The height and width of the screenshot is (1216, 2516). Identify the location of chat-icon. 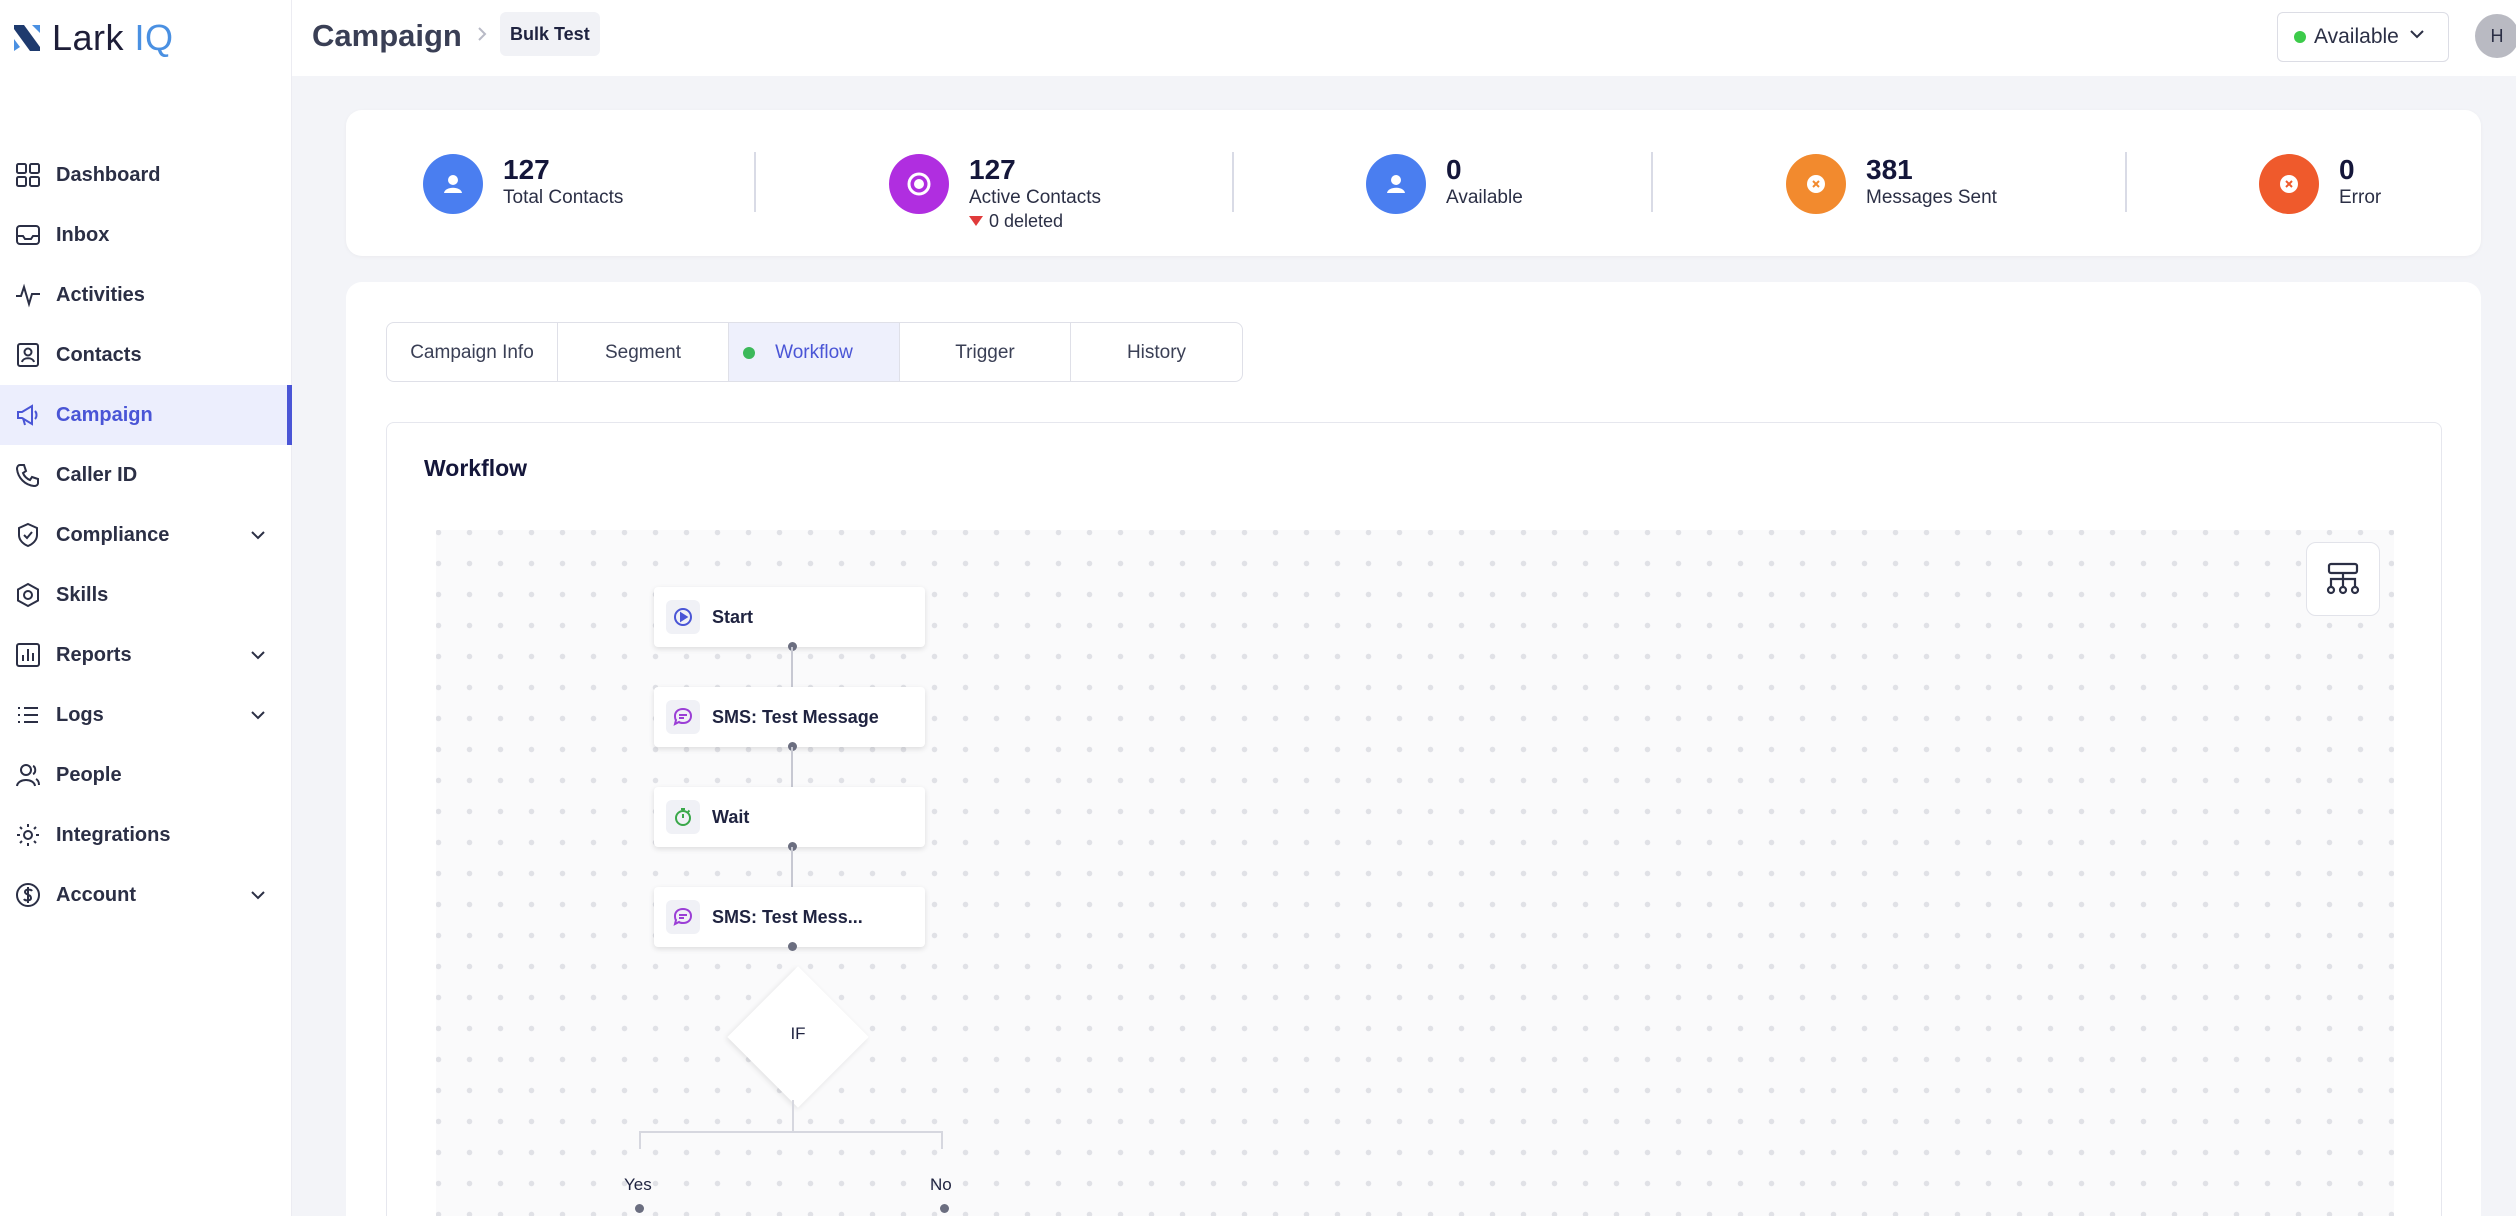
(683, 717).